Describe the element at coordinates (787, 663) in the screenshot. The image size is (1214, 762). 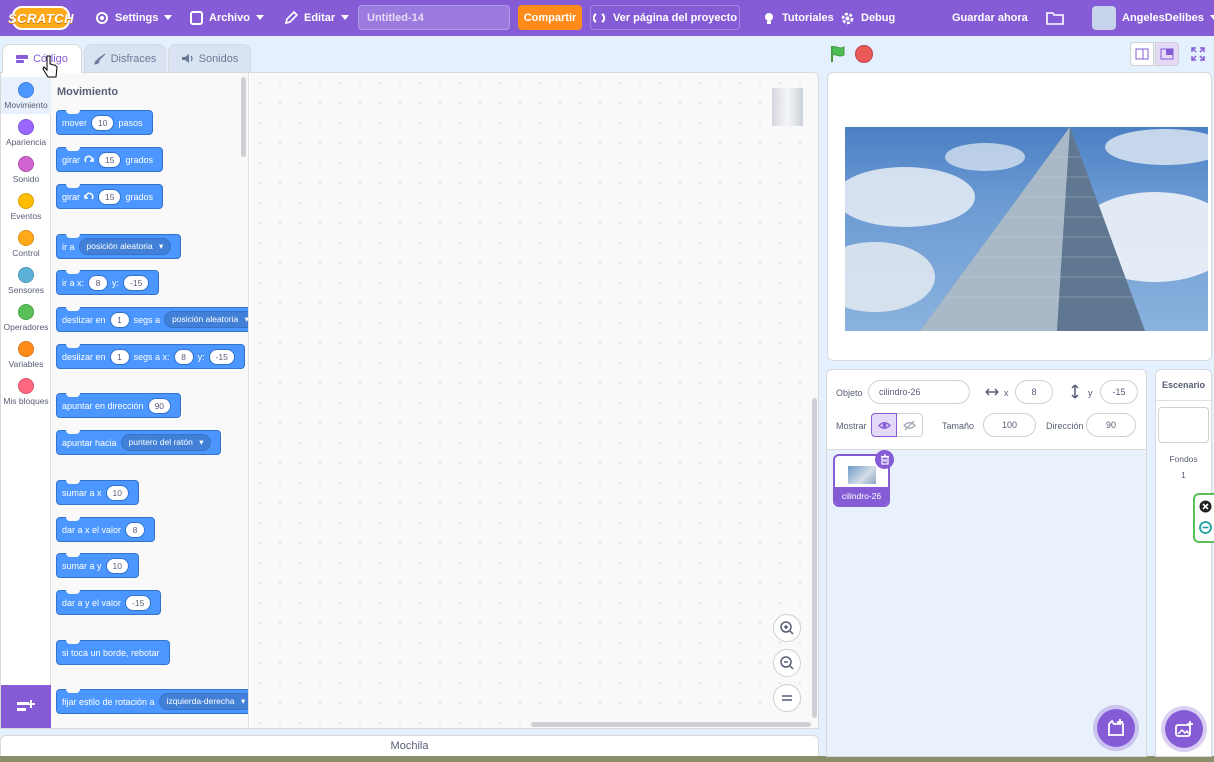
I see `zoom-out-button` at that location.